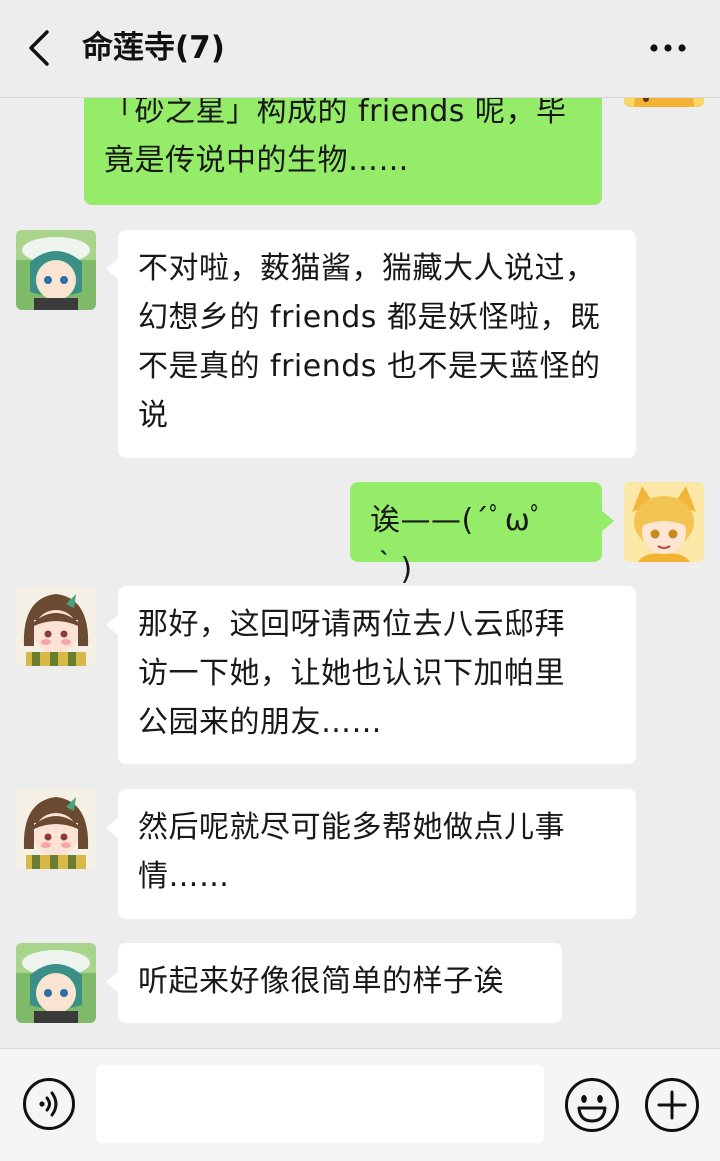  Describe the element at coordinates (360, 49) in the screenshot. I see `chat-header: 命莲寺(7)` at that location.